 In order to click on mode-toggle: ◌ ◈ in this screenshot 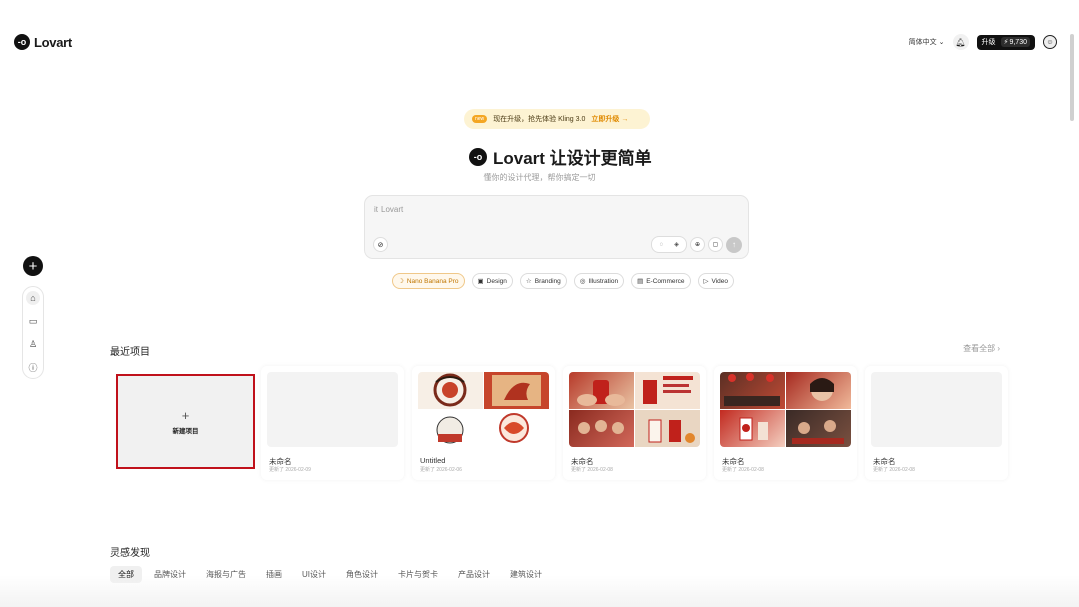, I will do `click(669, 244)`.